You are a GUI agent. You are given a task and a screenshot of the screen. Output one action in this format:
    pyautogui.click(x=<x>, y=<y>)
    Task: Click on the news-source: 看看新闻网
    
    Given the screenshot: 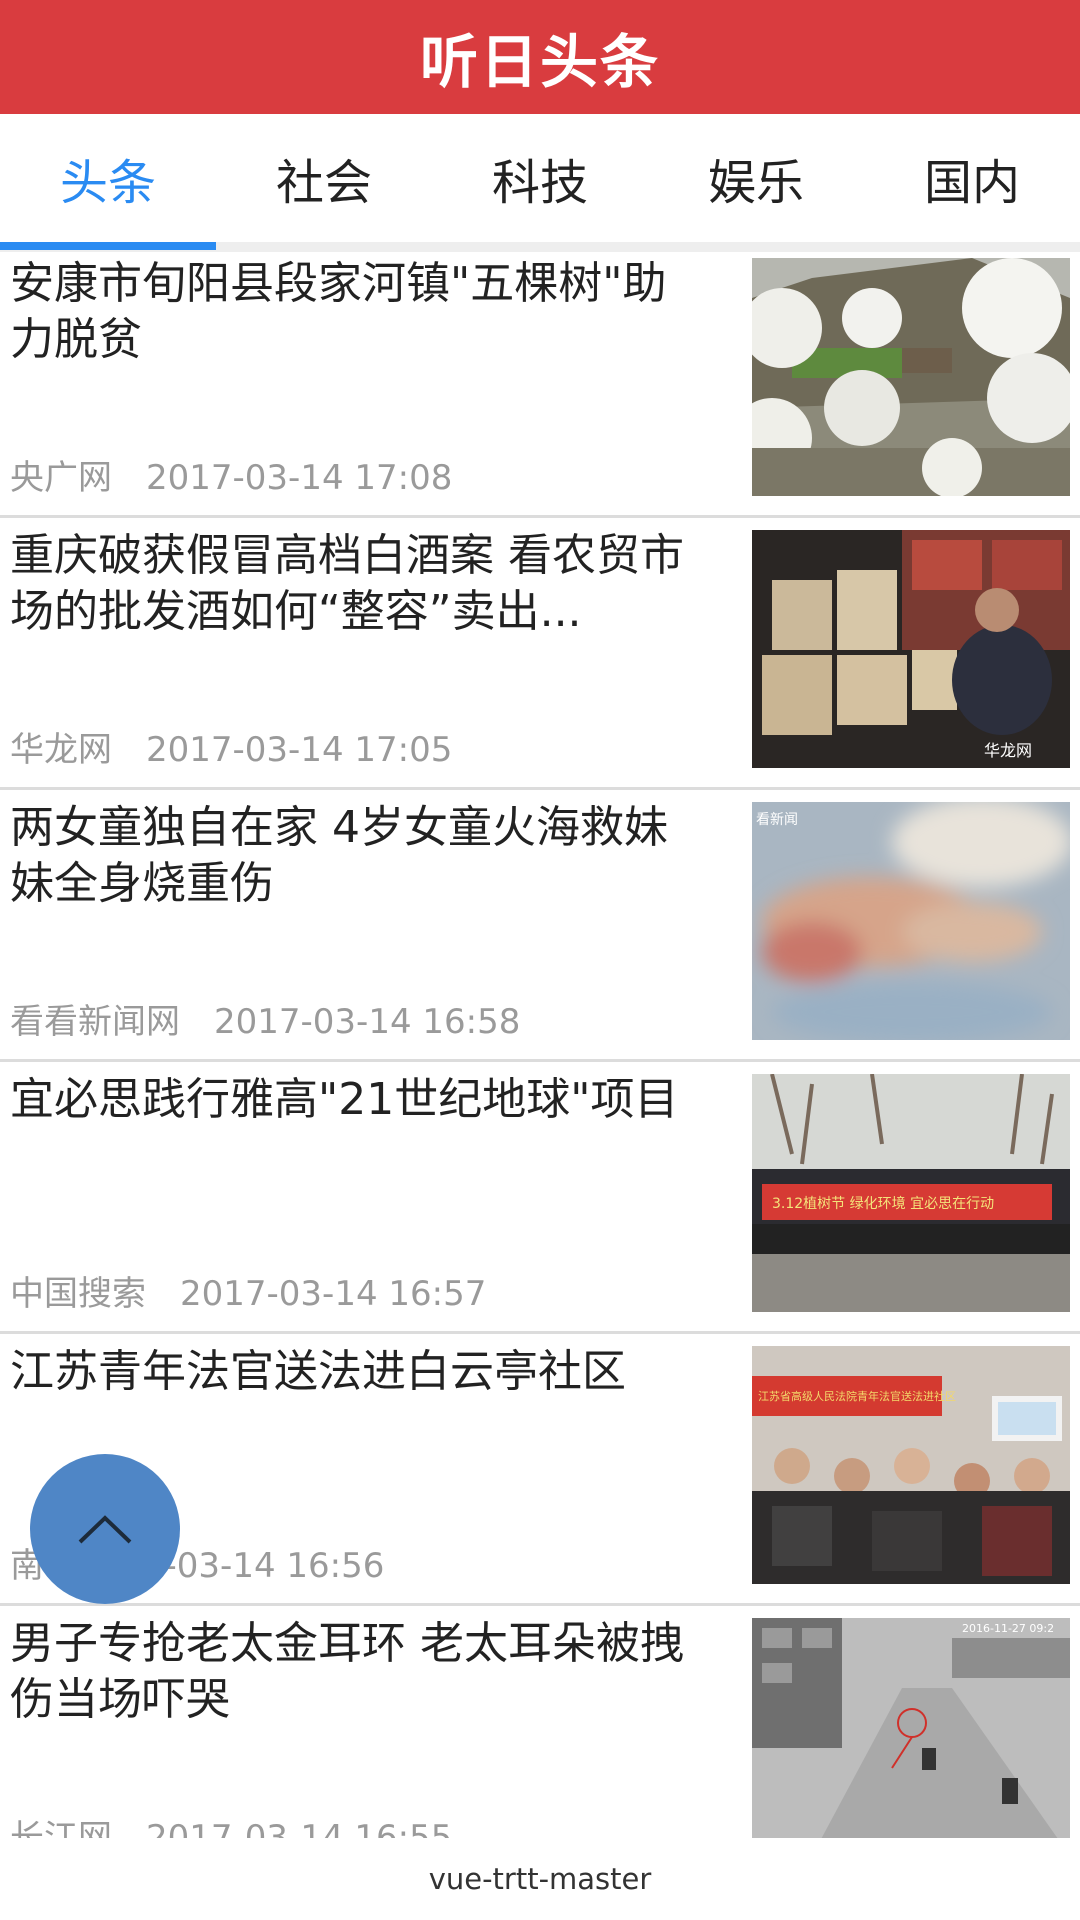 What is the action you would take?
    pyautogui.click(x=95, y=1022)
    